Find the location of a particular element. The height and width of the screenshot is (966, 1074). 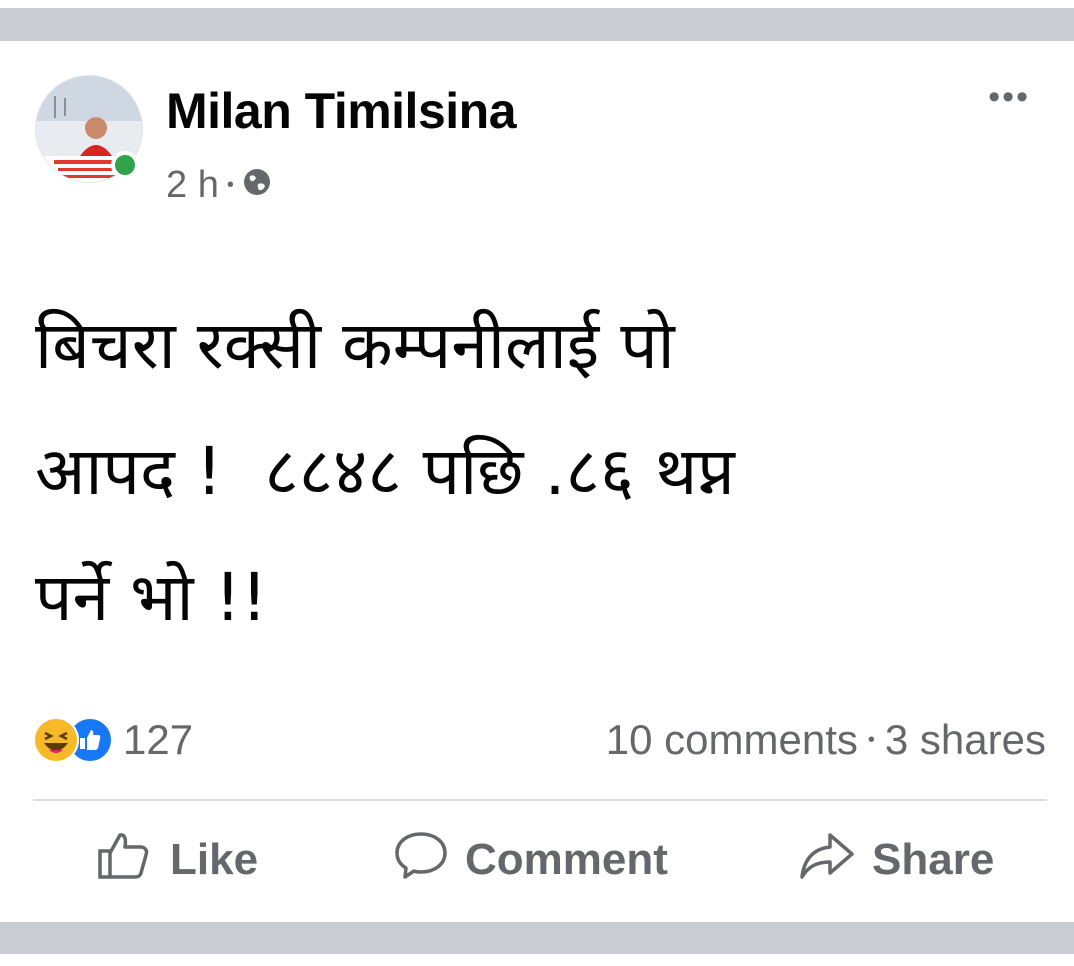

top-separator-band is located at coordinates (537, 22).